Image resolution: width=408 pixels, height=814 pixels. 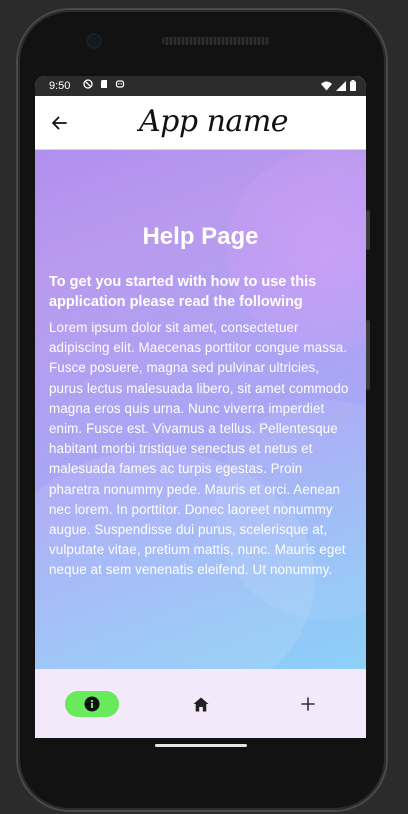 I want to click on arrow-left-icon, so click(x=59, y=123).